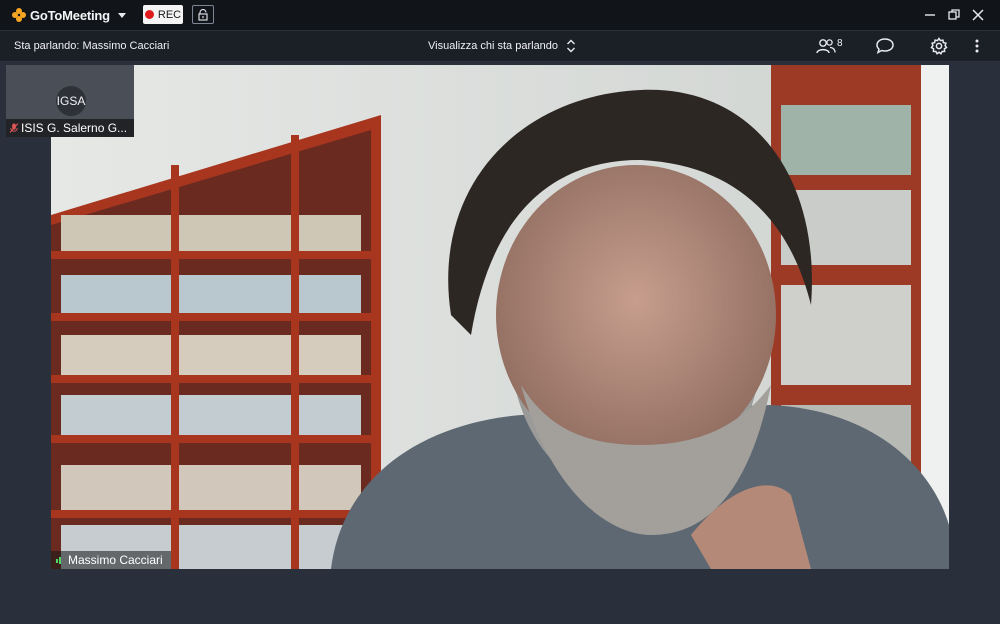 Image resolution: width=1000 pixels, height=624 pixels. I want to click on view-mode-selector: Visualizza chi sta parlando, so click(502, 46).